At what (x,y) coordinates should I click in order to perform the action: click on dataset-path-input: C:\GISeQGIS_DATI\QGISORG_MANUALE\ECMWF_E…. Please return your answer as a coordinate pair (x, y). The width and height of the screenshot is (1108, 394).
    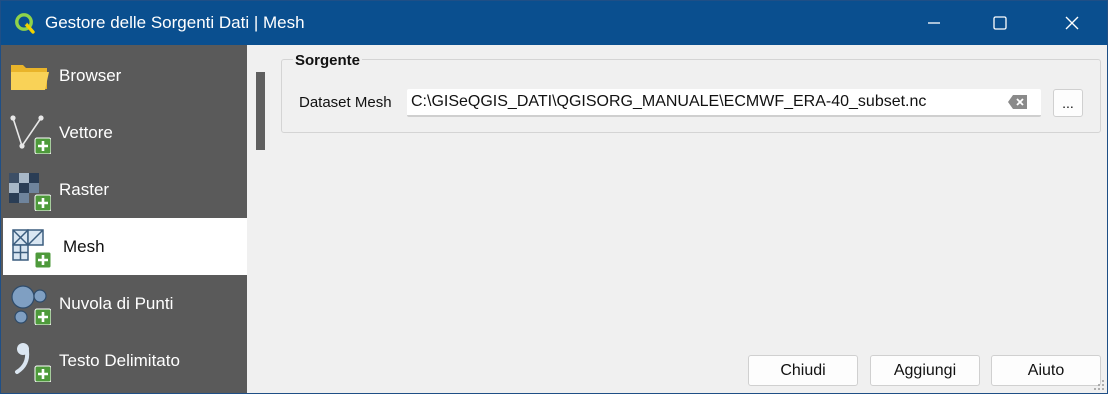
    Looking at the image, I should click on (724, 103).